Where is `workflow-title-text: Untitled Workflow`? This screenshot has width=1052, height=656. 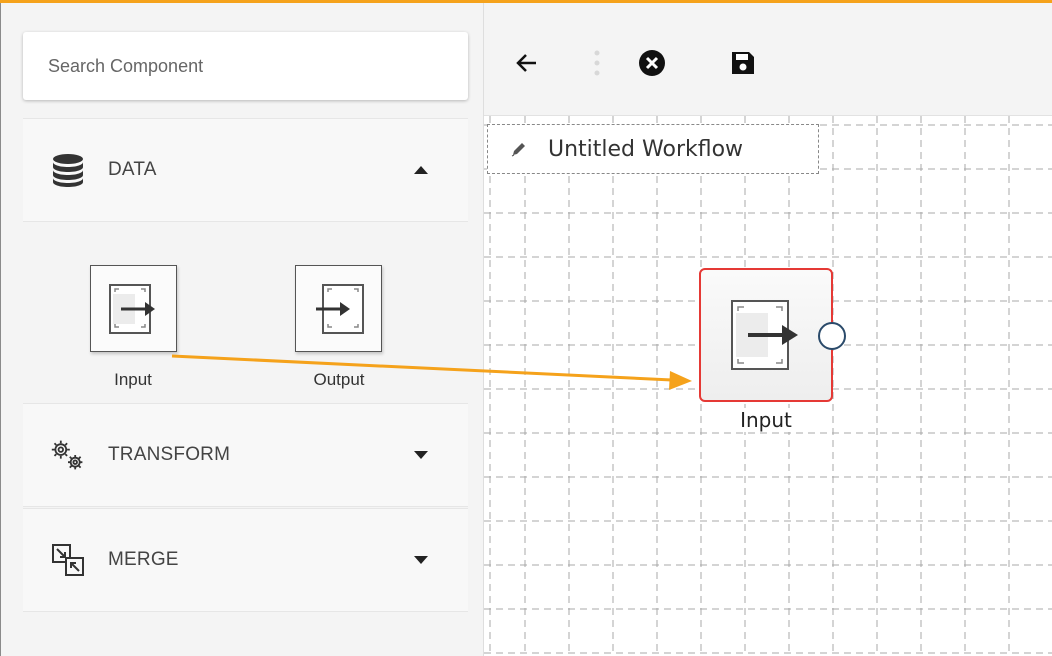 workflow-title-text: Untitled Workflow is located at coordinates (646, 149).